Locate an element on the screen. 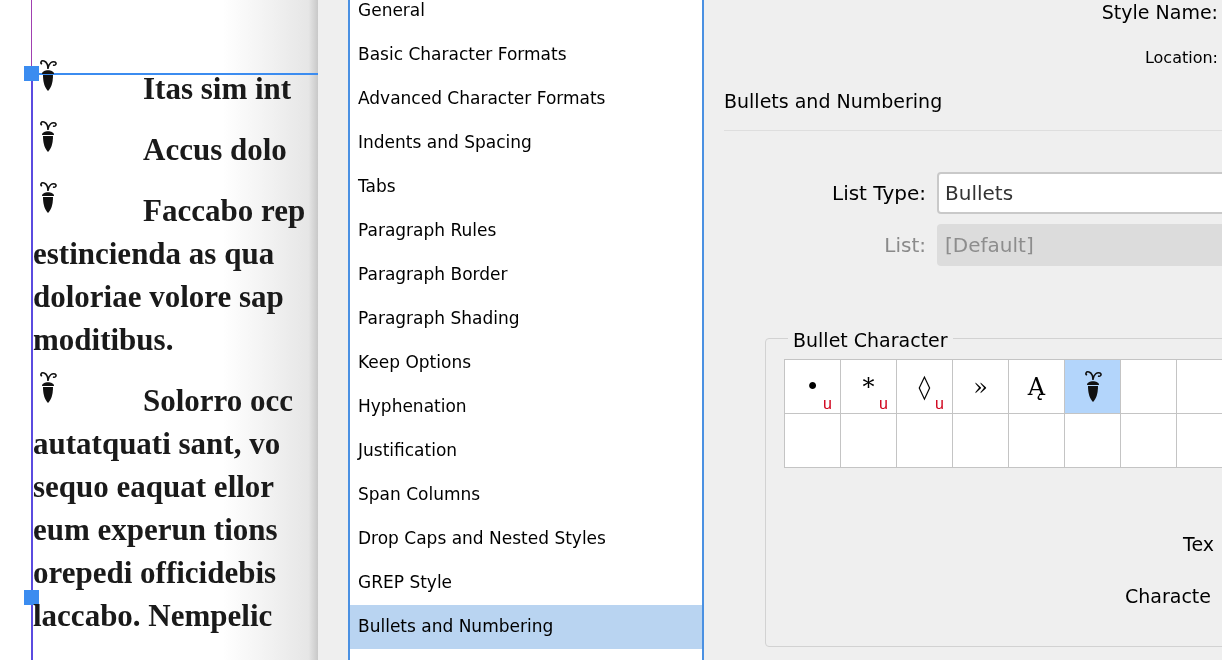 The width and height of the screenshot is (1222, 660). category-item: Paragraph Rules is located at coordinates (526, 231).